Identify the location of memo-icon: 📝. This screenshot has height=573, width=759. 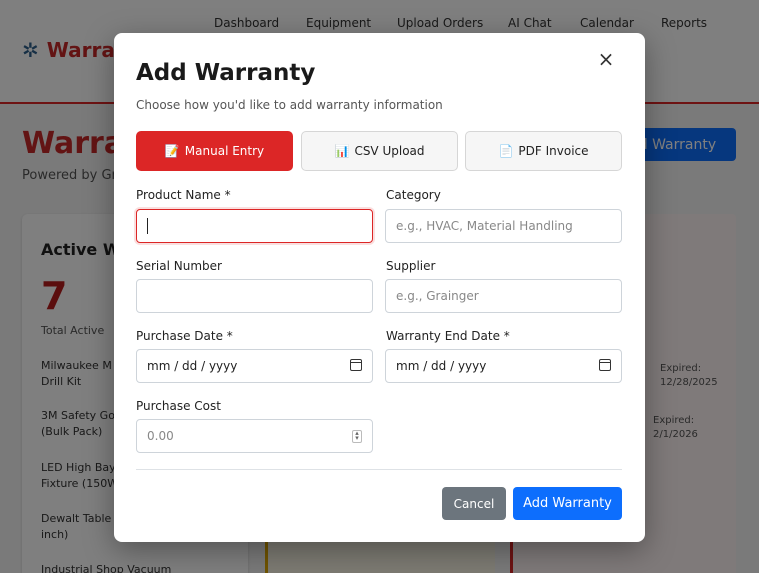
(172, 151).